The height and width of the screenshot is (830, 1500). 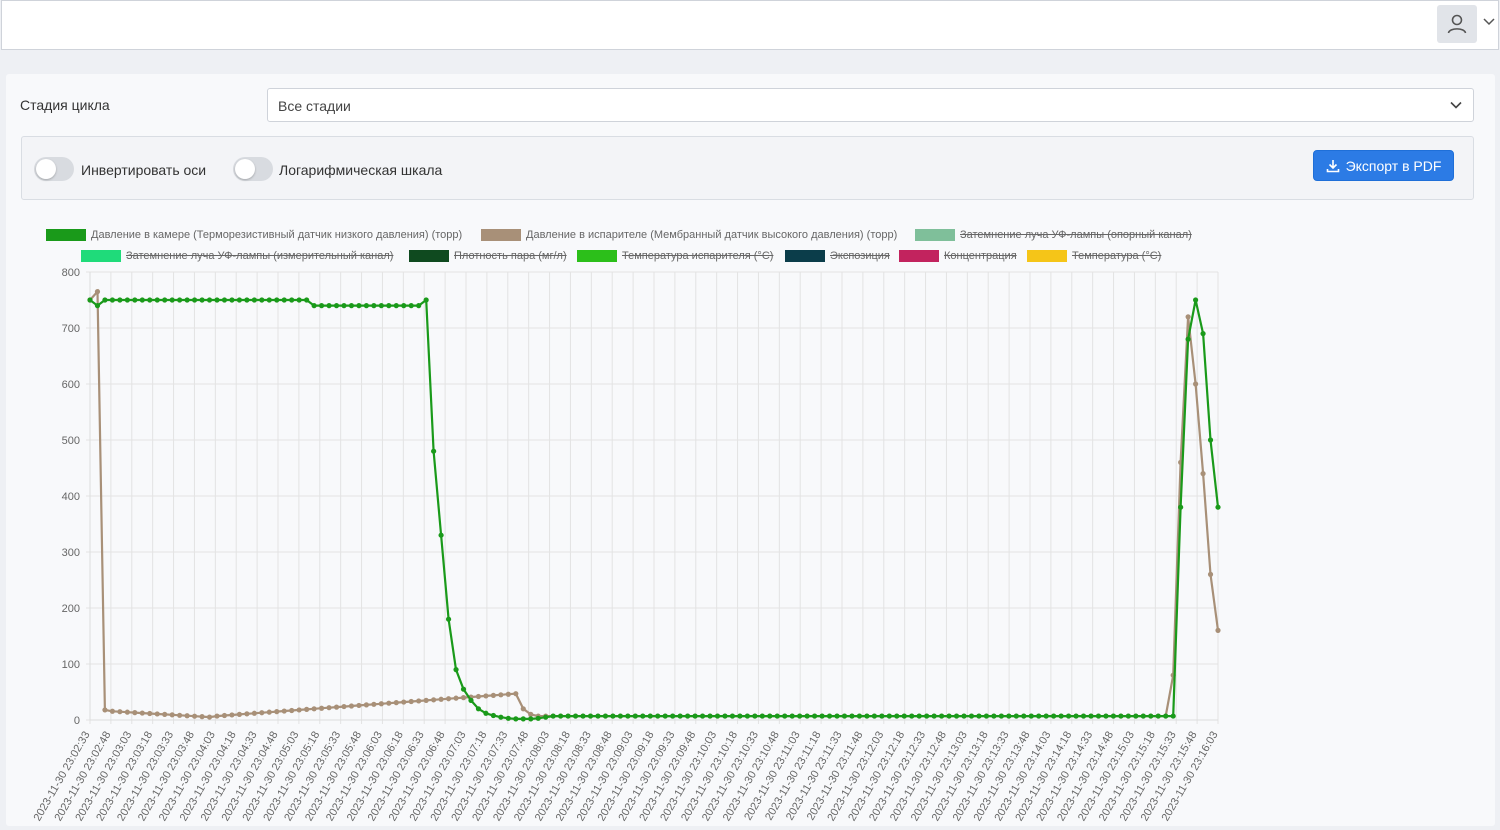 I want to click on y-tick-label: 200, so click(x=71, y=609).